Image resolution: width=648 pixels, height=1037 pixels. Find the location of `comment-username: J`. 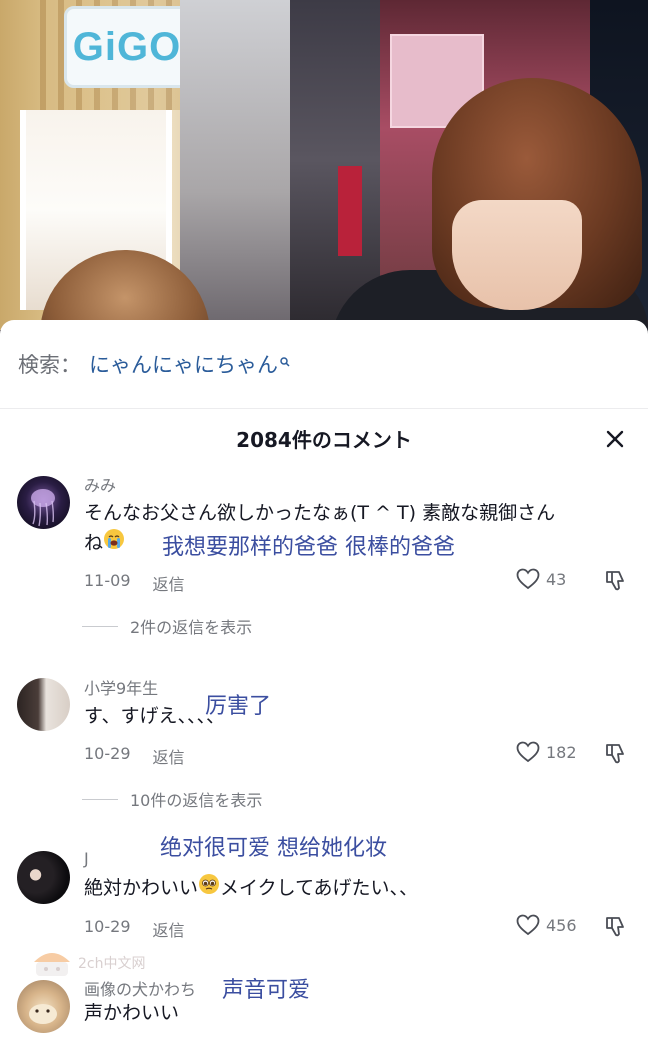

comment-username: J is located at coordinates (86, 858).